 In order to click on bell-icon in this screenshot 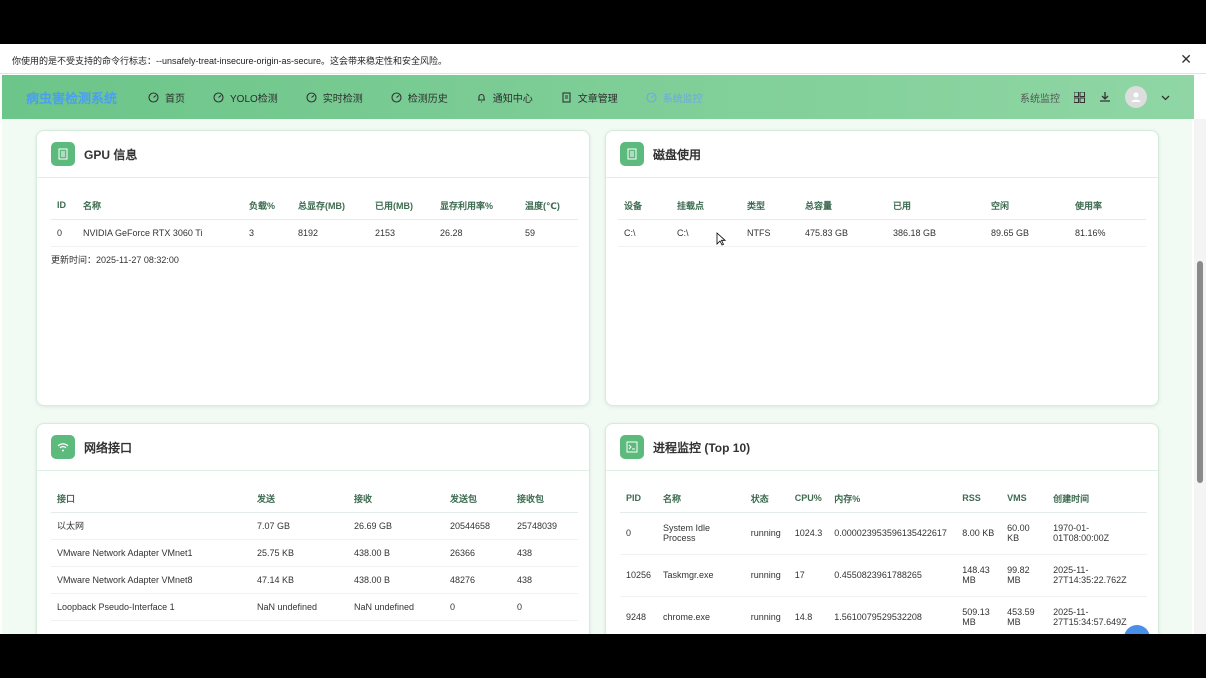, I will do `click(484, 97)`.